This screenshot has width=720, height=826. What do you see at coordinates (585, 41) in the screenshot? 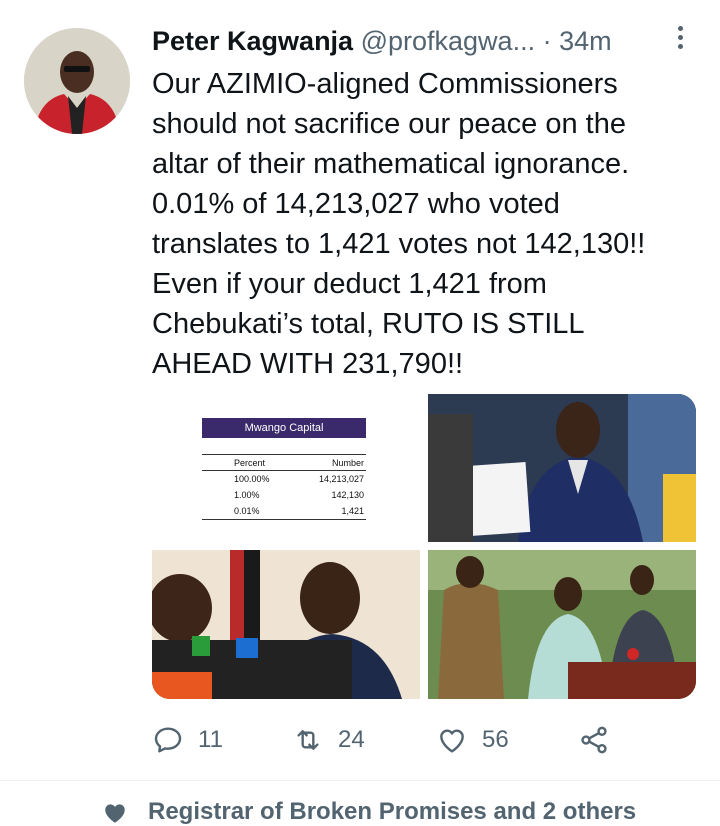
I see `tweet-time: 34m` at bounding box center [585, 41].